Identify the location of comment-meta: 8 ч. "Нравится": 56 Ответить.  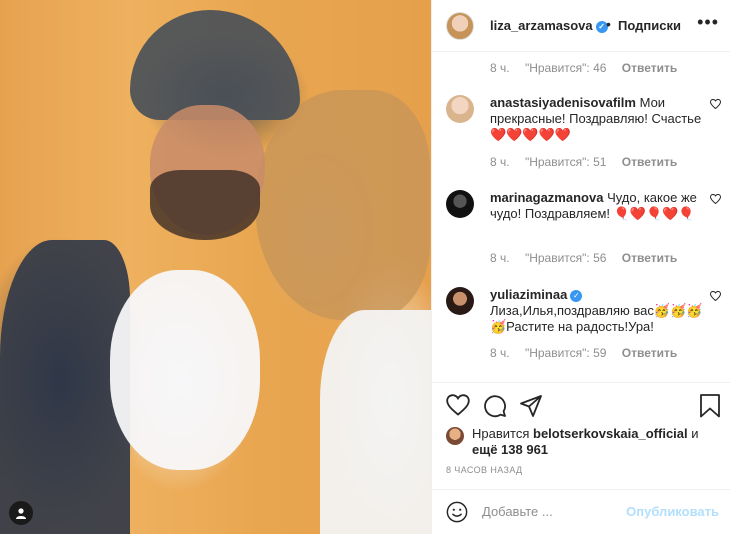
(589, 258).